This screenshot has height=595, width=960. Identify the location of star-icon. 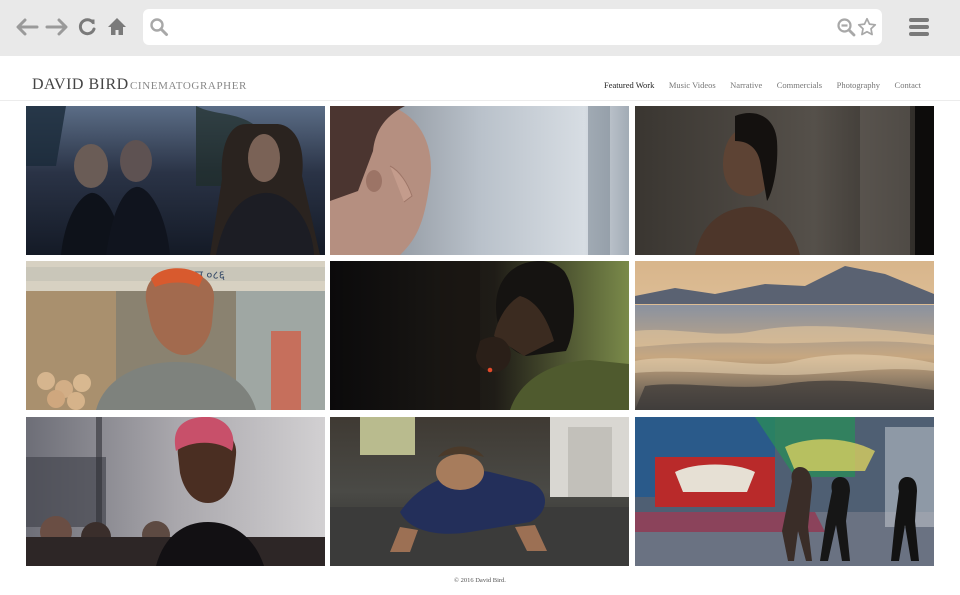
(867, 27).